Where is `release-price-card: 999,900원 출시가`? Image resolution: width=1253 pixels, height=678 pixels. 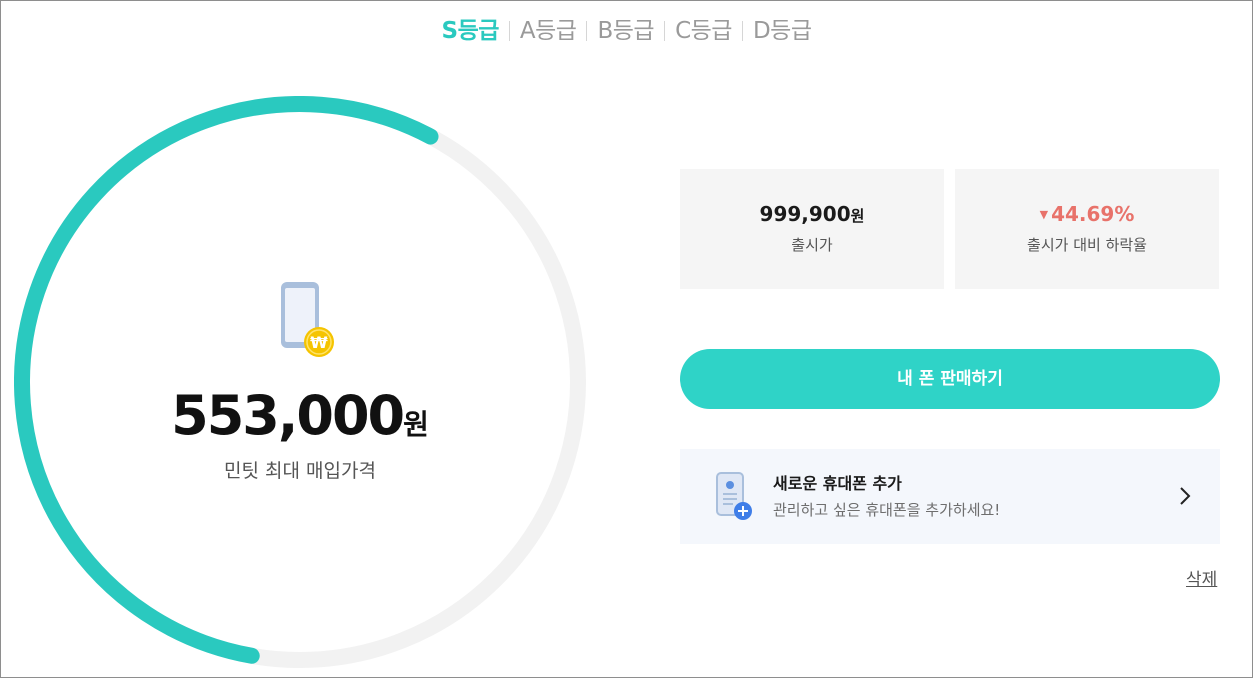
release-price-card: 999,900원 출시가 is located at coordinates (812, 229).